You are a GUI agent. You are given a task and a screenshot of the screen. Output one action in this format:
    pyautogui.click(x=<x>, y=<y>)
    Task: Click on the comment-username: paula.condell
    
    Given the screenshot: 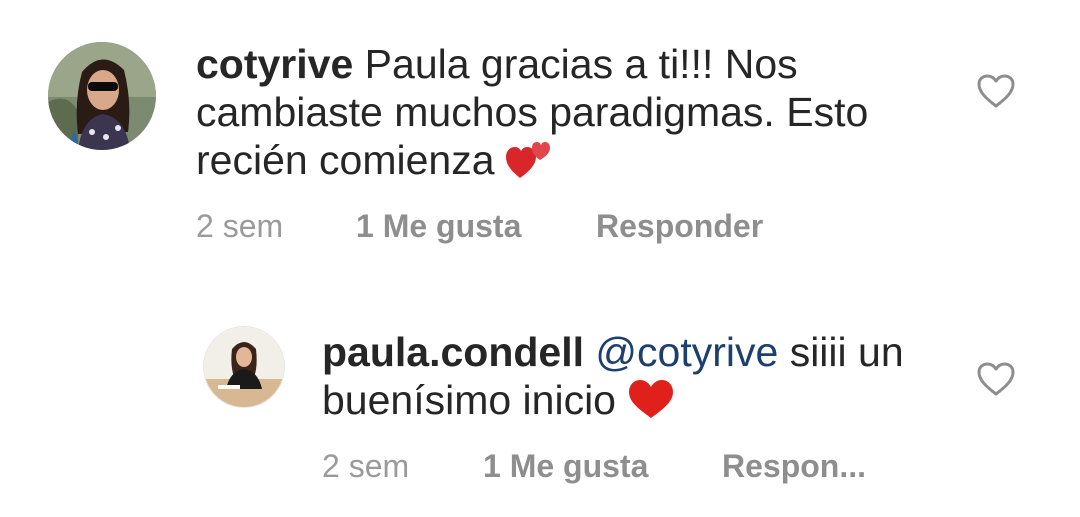 What is the action you would take?
    pyautogui.click(x=453, y=352)
    